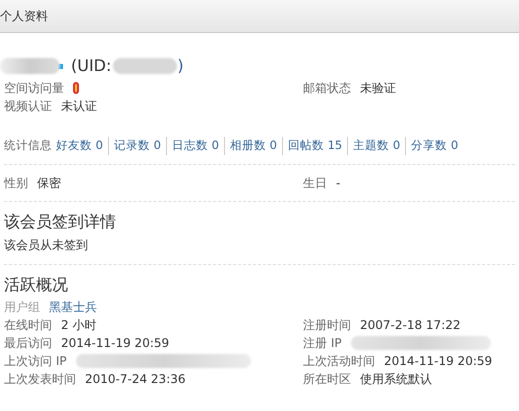  Describe the element at coordinates (73, 307) in the screenshot. I see `user-group-link: 黑基士兵` at that location.